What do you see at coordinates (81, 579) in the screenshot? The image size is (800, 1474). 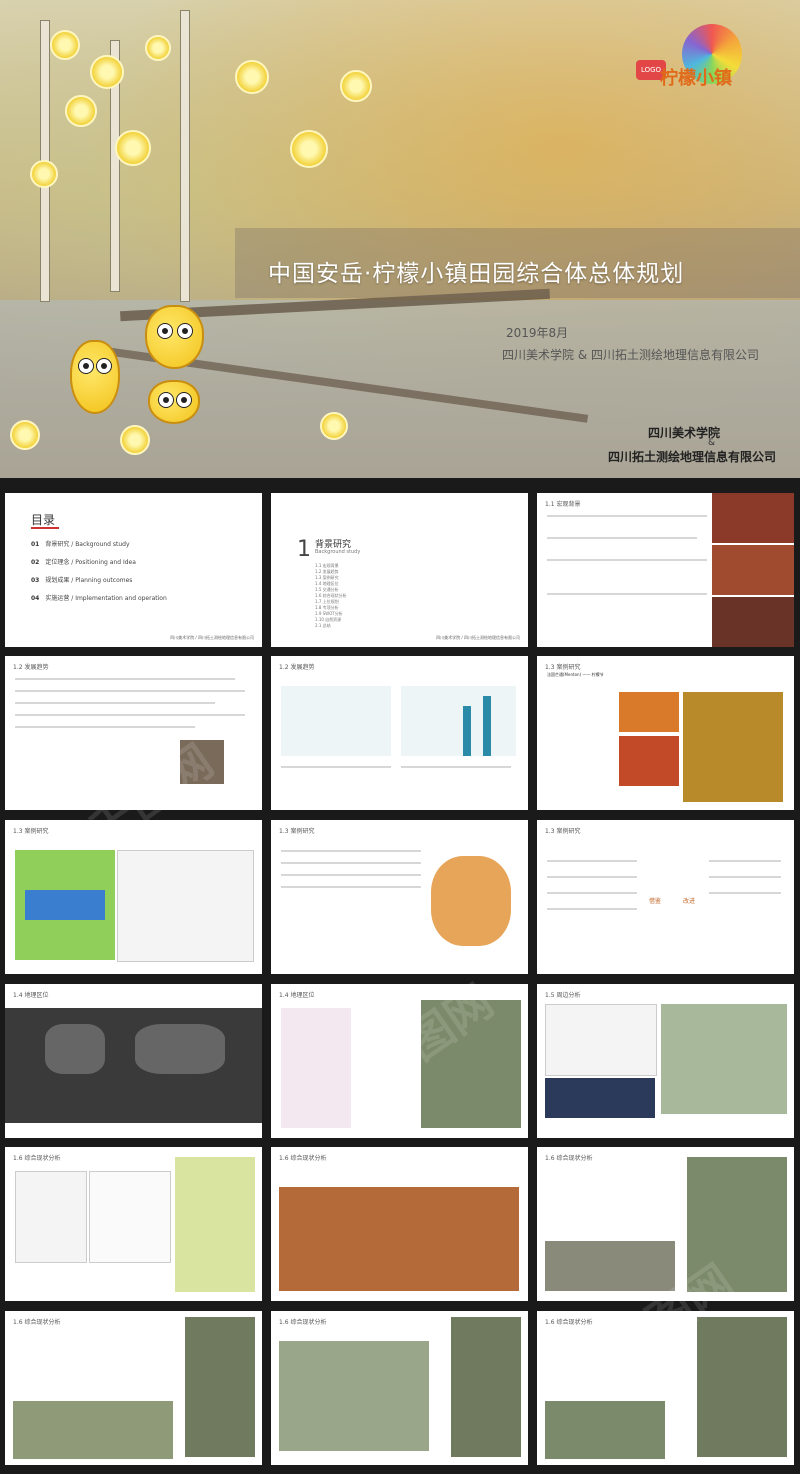 I see `toc-item: 03 规划成果 / Planning outcomes` at bounding box center [81, 579].